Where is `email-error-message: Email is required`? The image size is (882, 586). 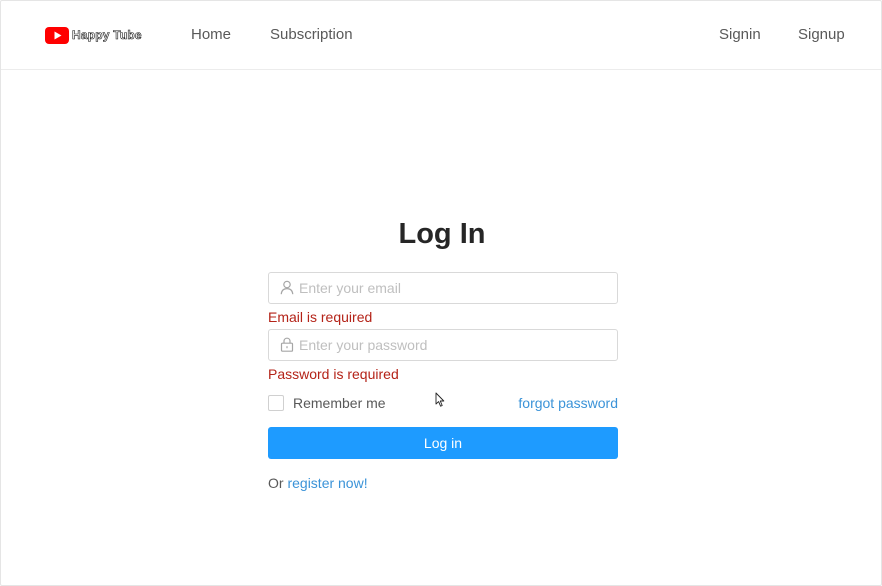 email-error-message: Email is required is located at coordinates (320, 317).